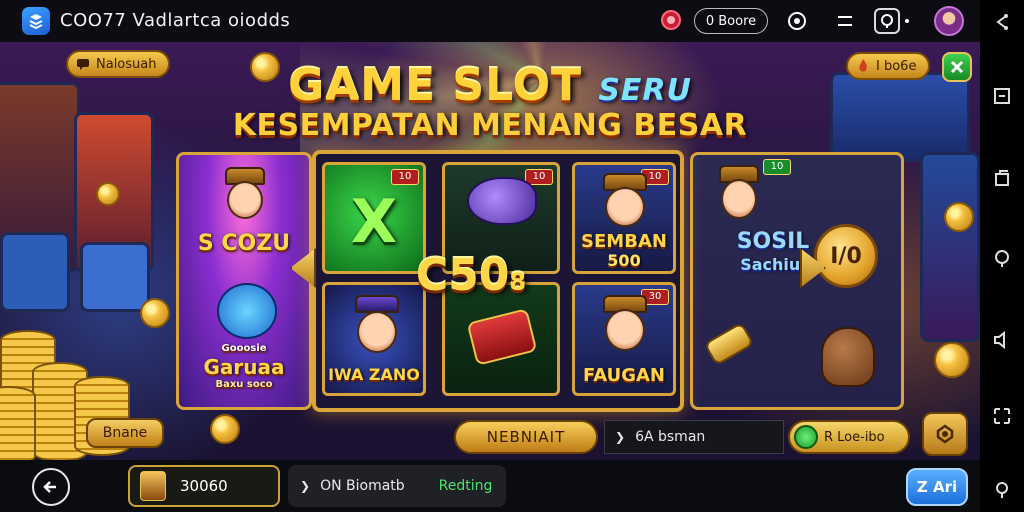 The height and width of the screenshot is (512, 1024). What do you see at coordinates (502, 337) in the screenshot?
I see `cannon-icon` at bounding box center [502, 337].